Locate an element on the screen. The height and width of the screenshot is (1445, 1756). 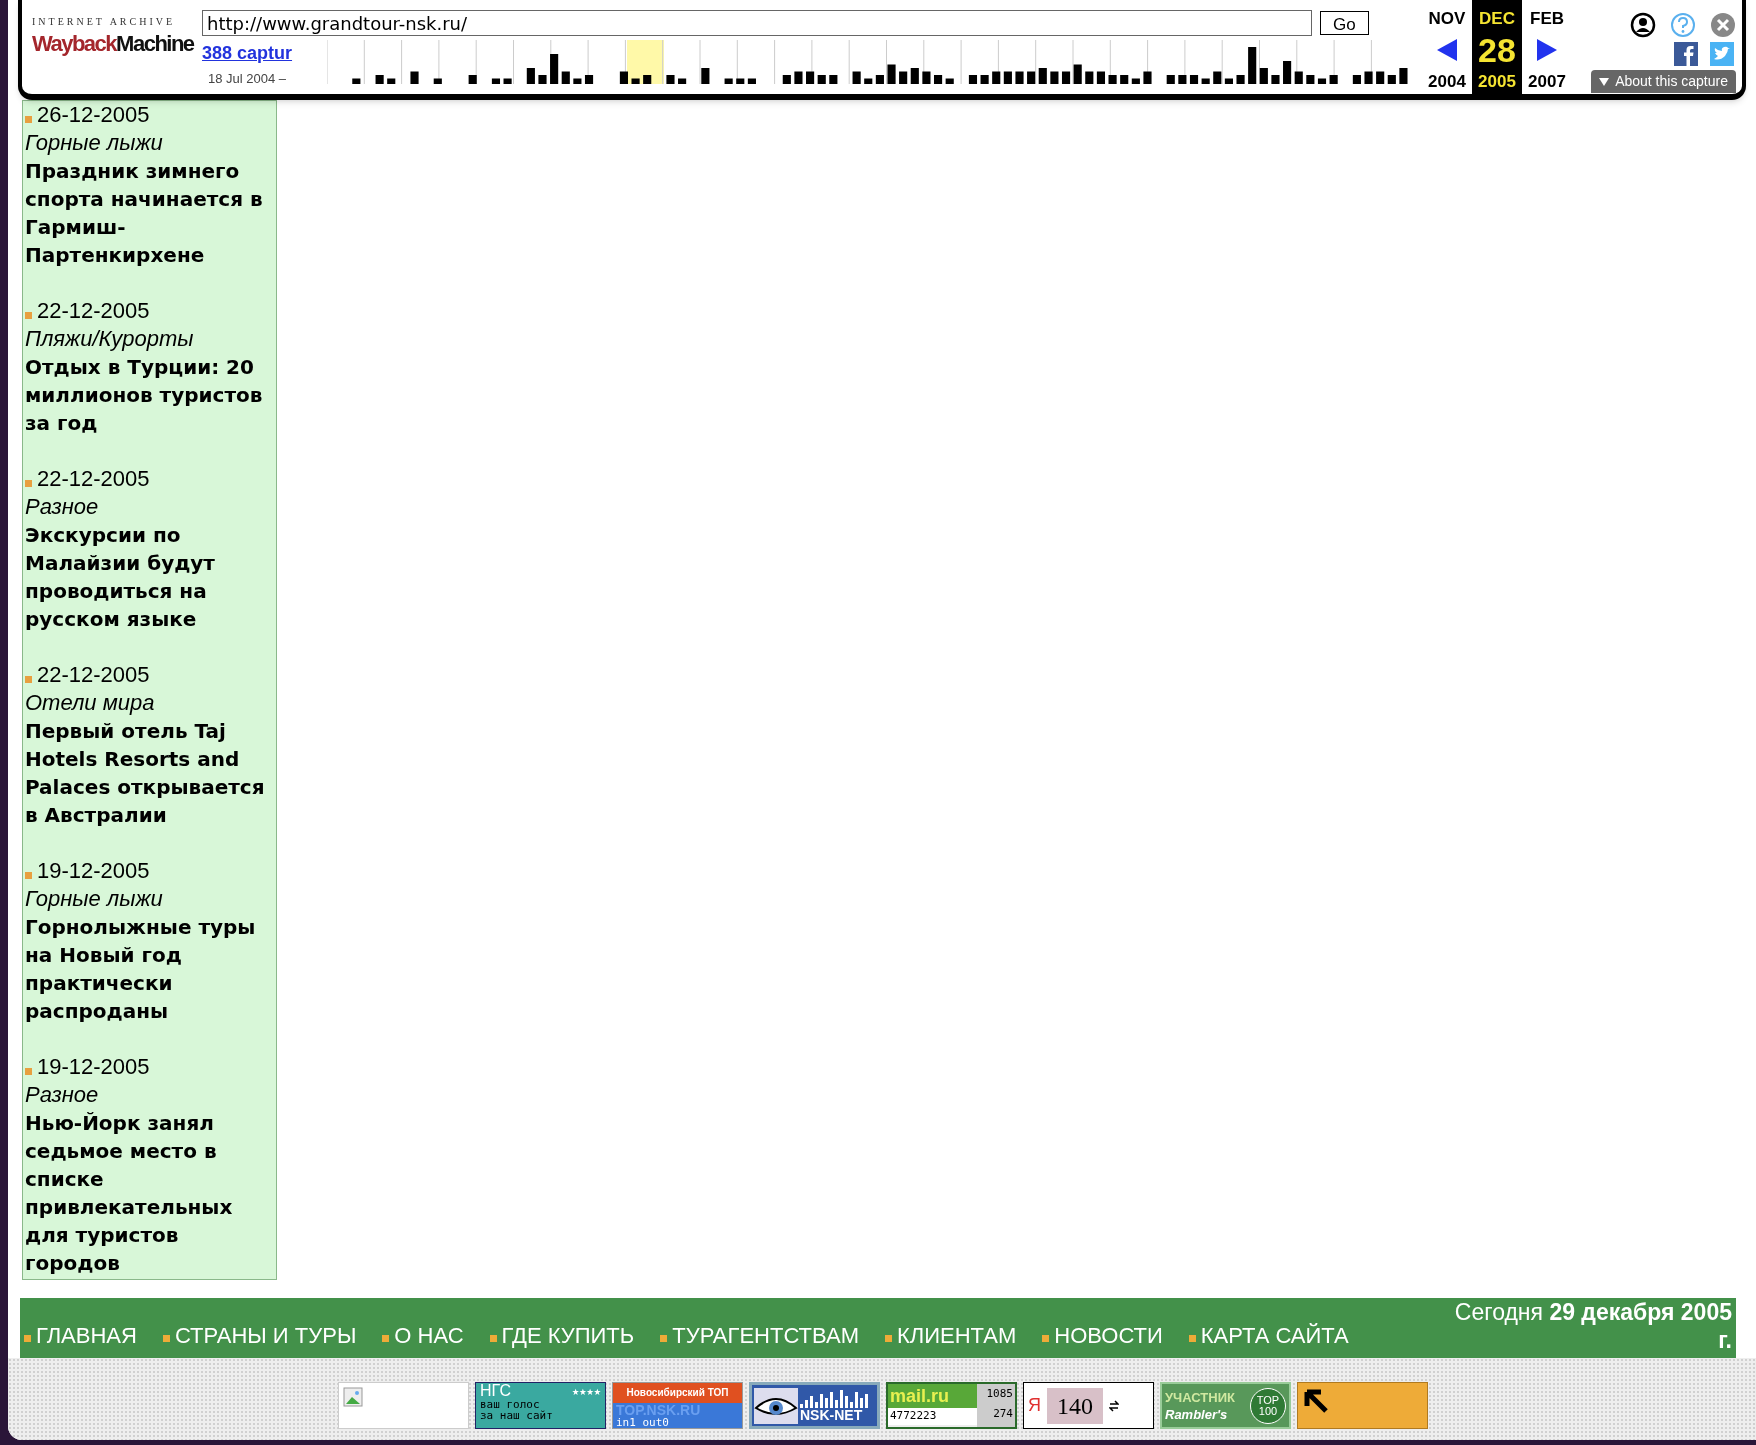
calendar-month-column: NOV 2004 is located at coordinates (1447, 47).